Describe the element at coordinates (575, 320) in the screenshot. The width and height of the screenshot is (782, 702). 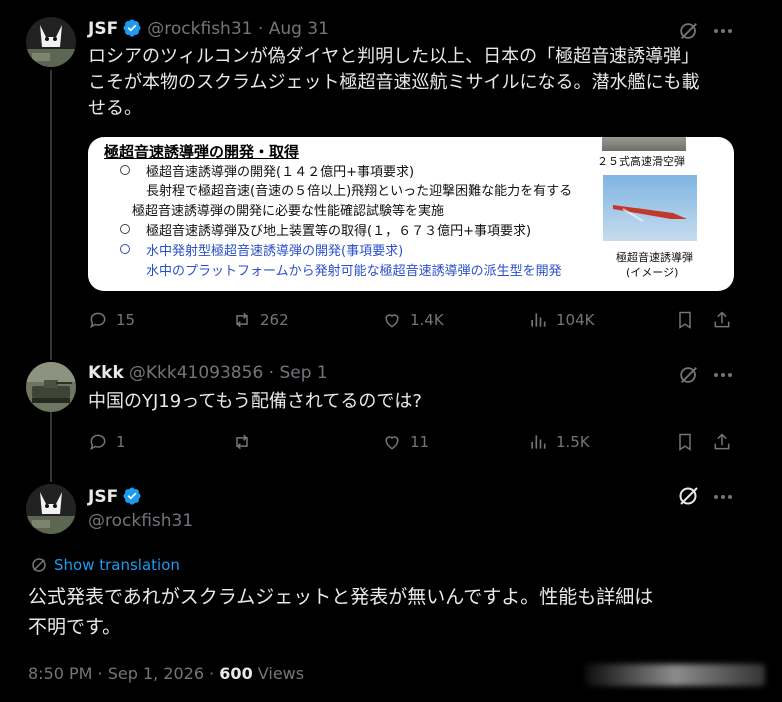
I see `views-count: 104K` at that location.